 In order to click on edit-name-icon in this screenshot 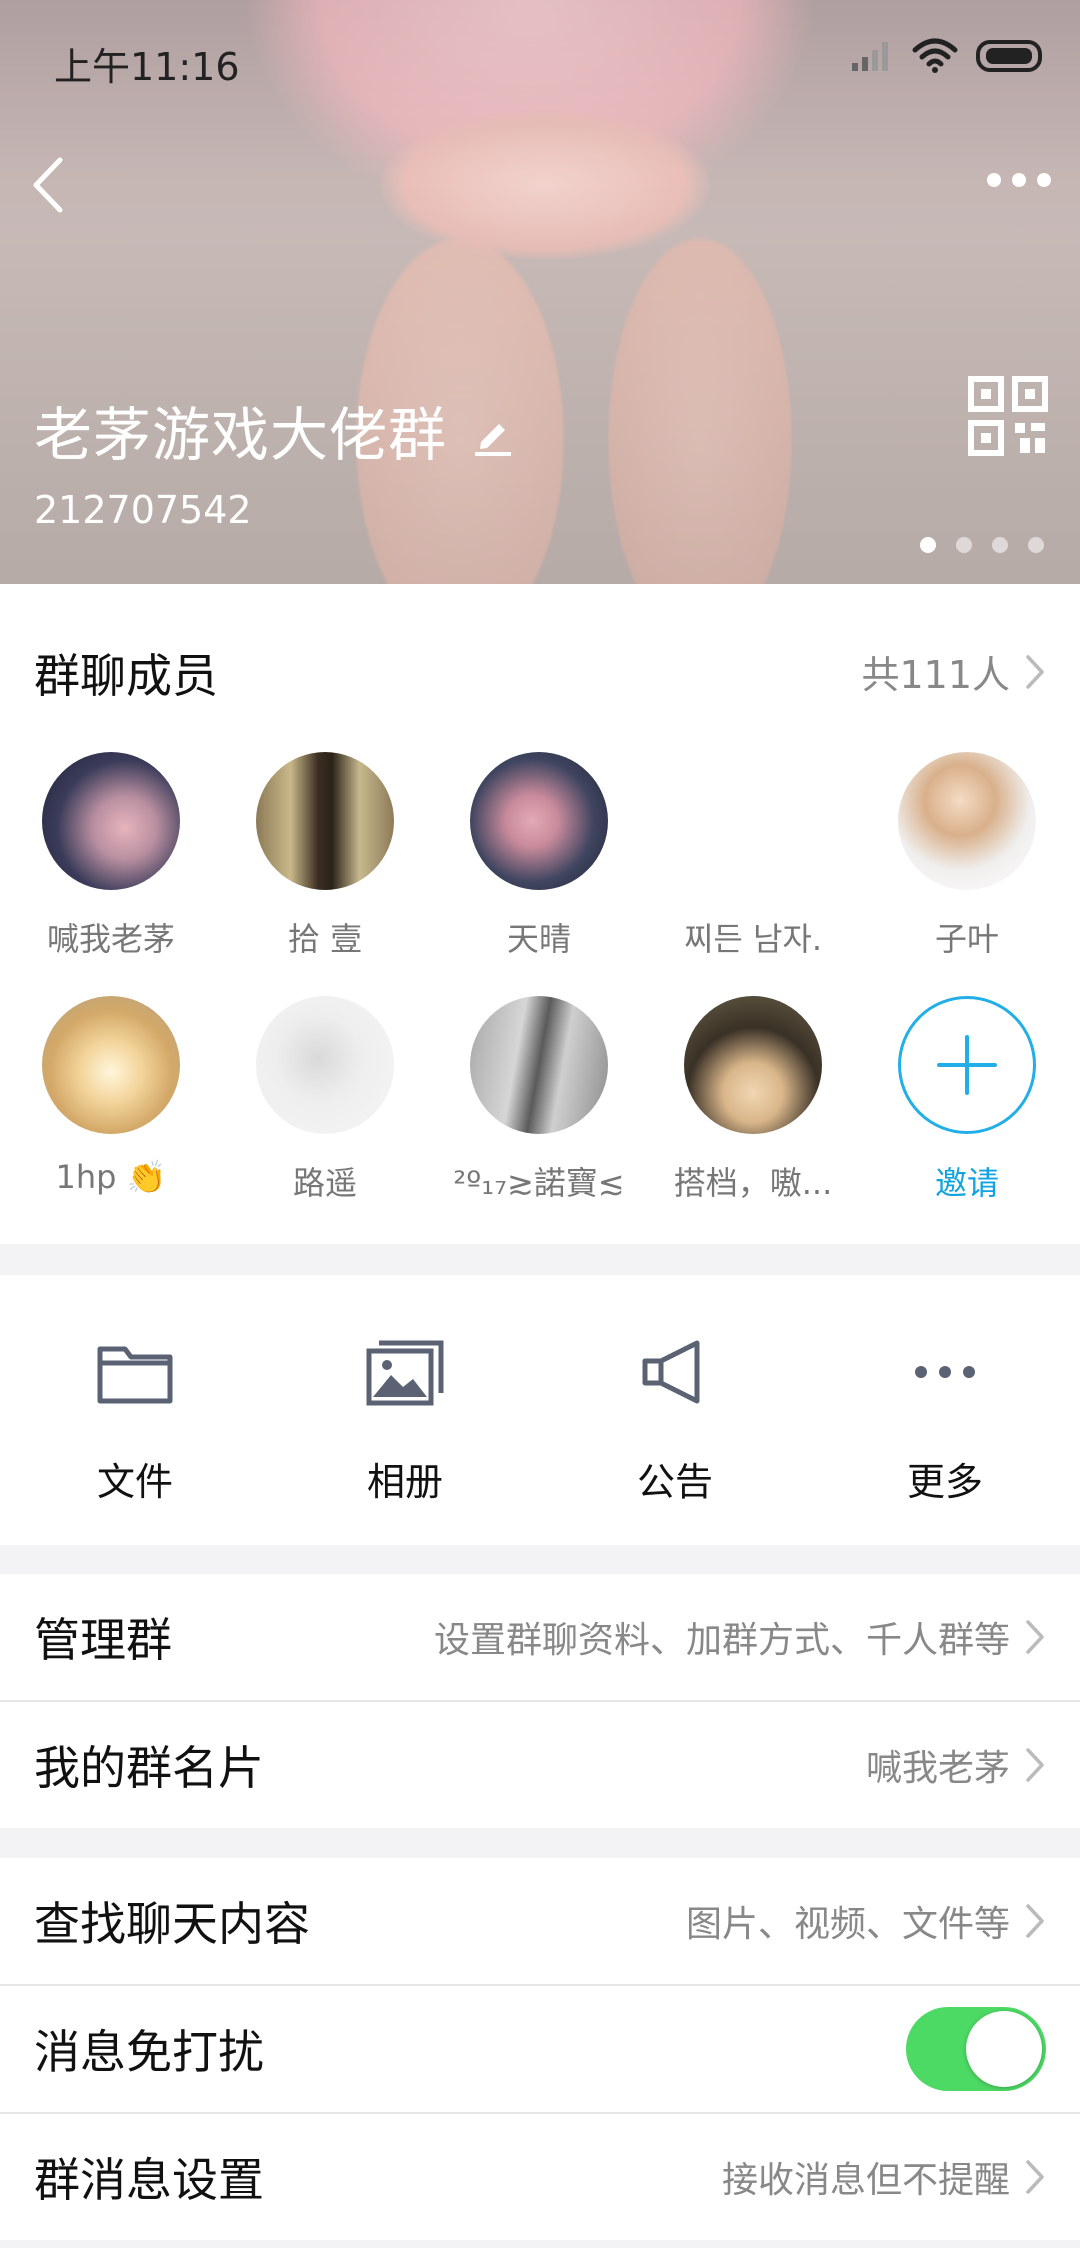, I will do `click(493, 434)`.